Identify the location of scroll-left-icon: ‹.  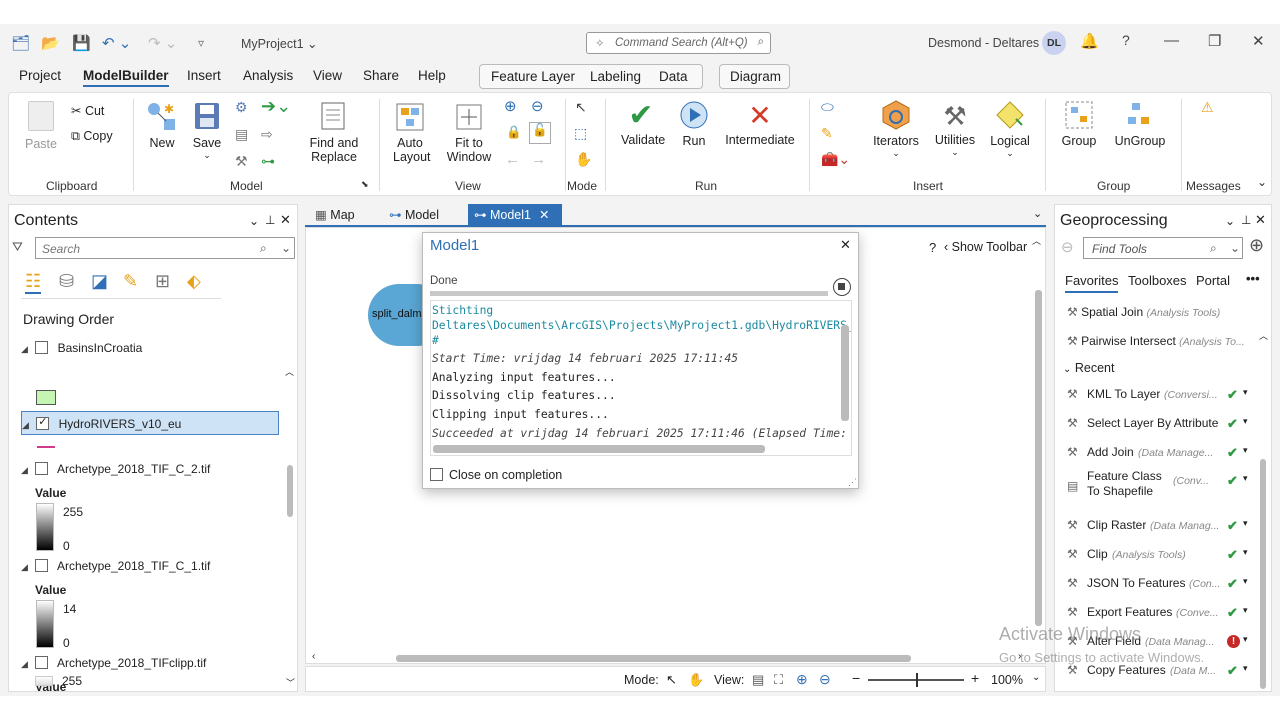
(313, 656).